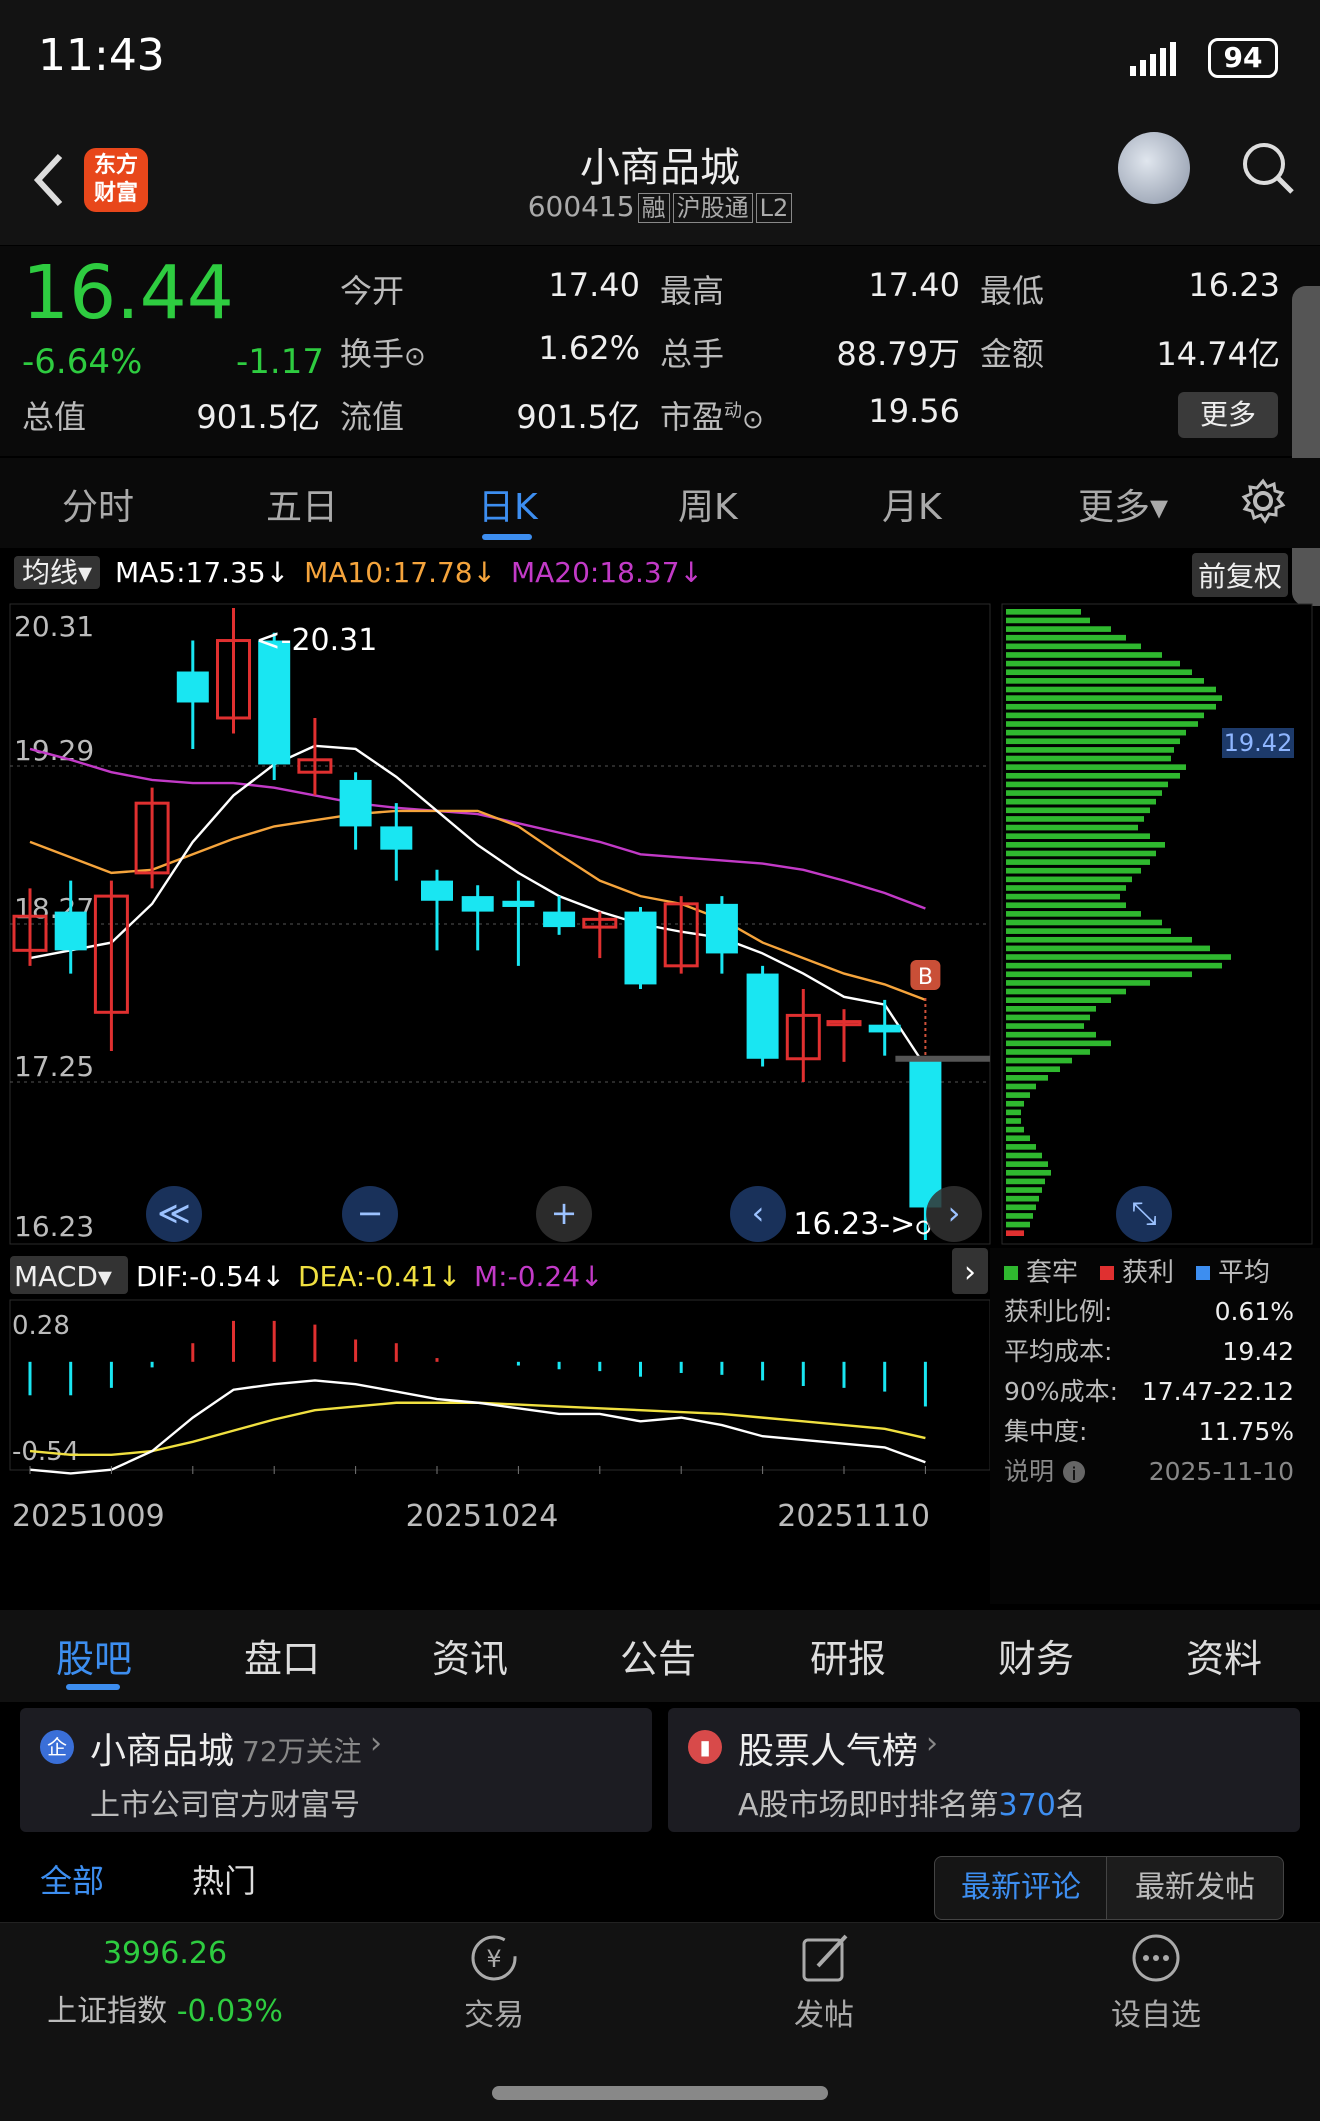  Describe the element at coordinates (1154, 168) in the screenshot. I see `robot-assistant-avatar` at that location.